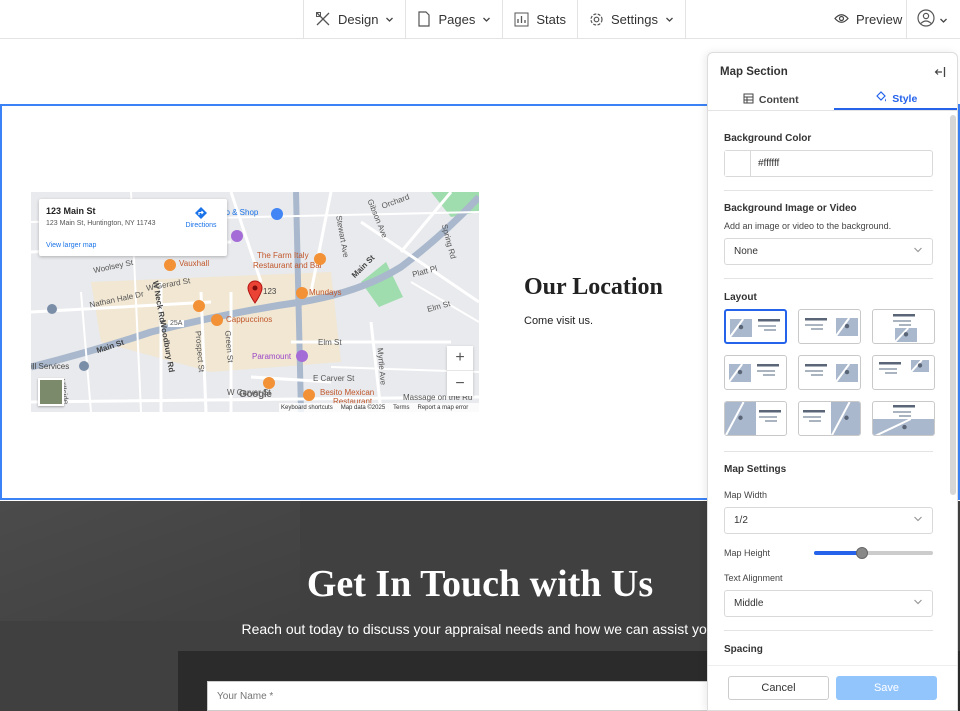 This screenshot has height=711, width=960. Describe the element at coordinates (753, 578) in the screenshot. I see `text-alignment-label: Text Alignment` at that location.